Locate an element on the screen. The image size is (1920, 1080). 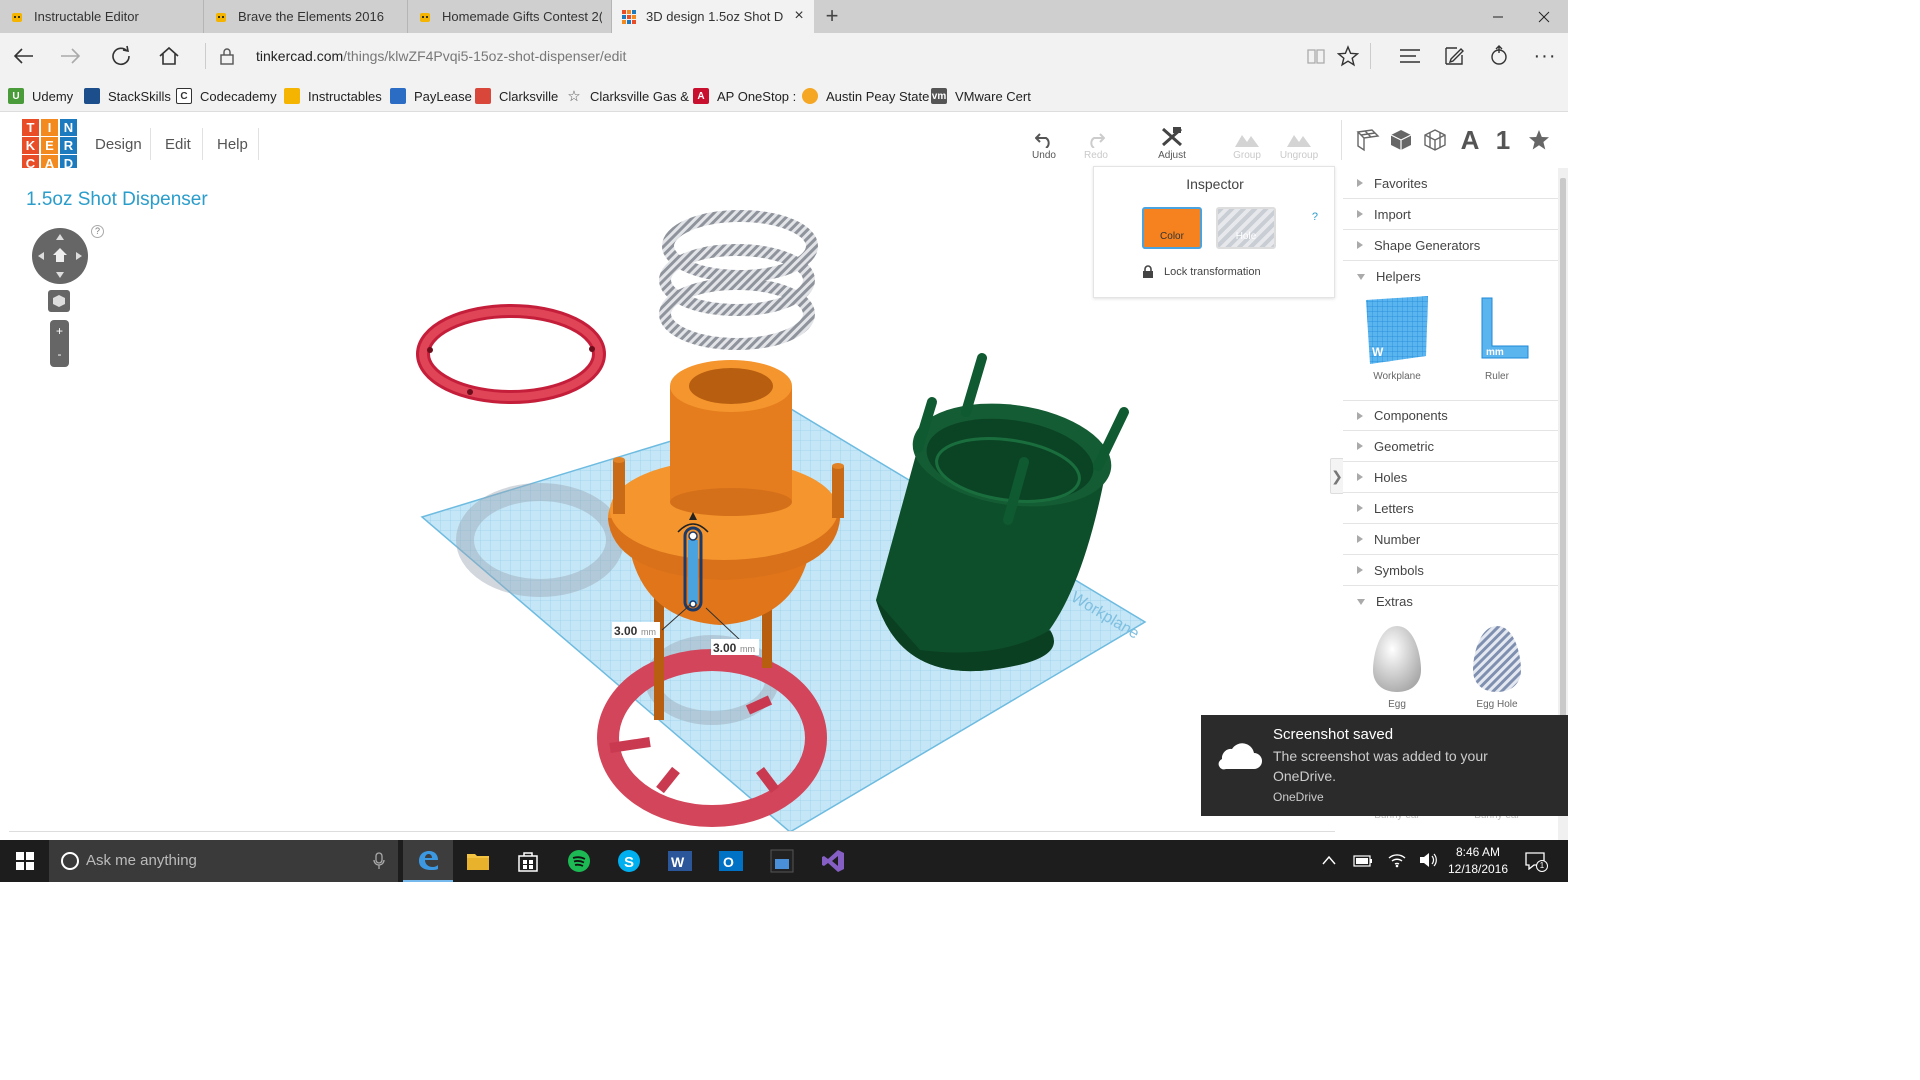
taskbar-word: W is located at coordinates (680, 861).